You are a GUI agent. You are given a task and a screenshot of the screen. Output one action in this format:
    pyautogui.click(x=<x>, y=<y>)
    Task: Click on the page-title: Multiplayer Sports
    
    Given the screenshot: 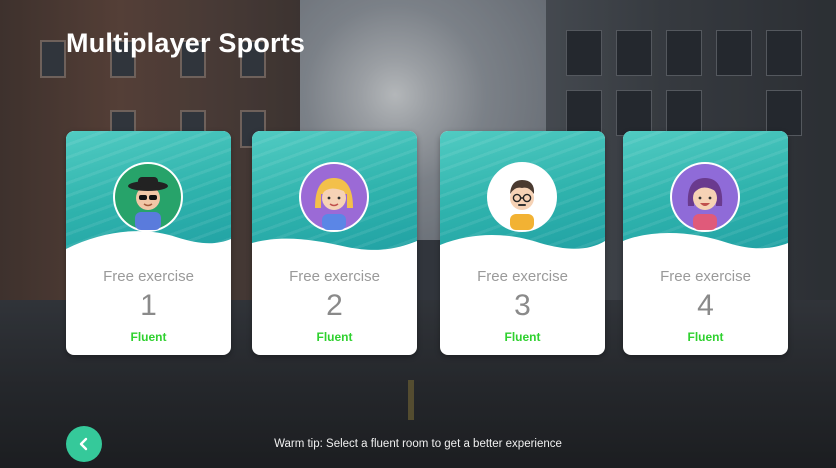 What is the action you would take?
    pyautogui.click(x=186, y=43)
    